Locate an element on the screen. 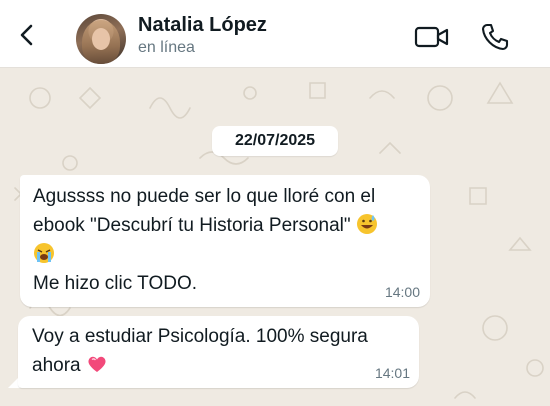 The image size is (550, 406). crying-face-emoji-icon is located at coordinates (44, 253).